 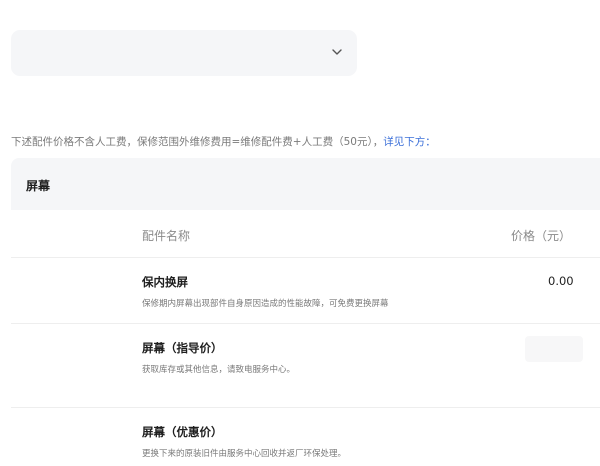 What do you see at coordinates (166, 236) in the screenshot?
I see `column-header-name: 配件名称` at bounding box center [166, 236].